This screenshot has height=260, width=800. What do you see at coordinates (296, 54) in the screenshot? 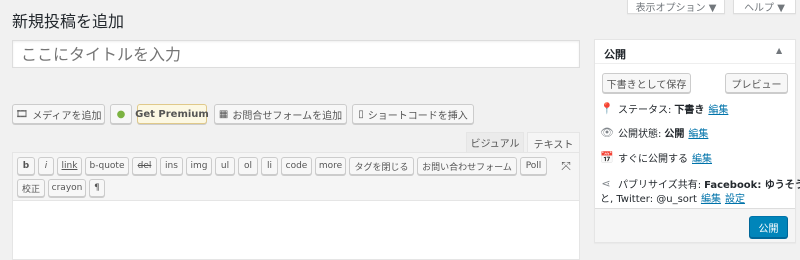
I see `post-title-input` at bounding box center [296, 54].